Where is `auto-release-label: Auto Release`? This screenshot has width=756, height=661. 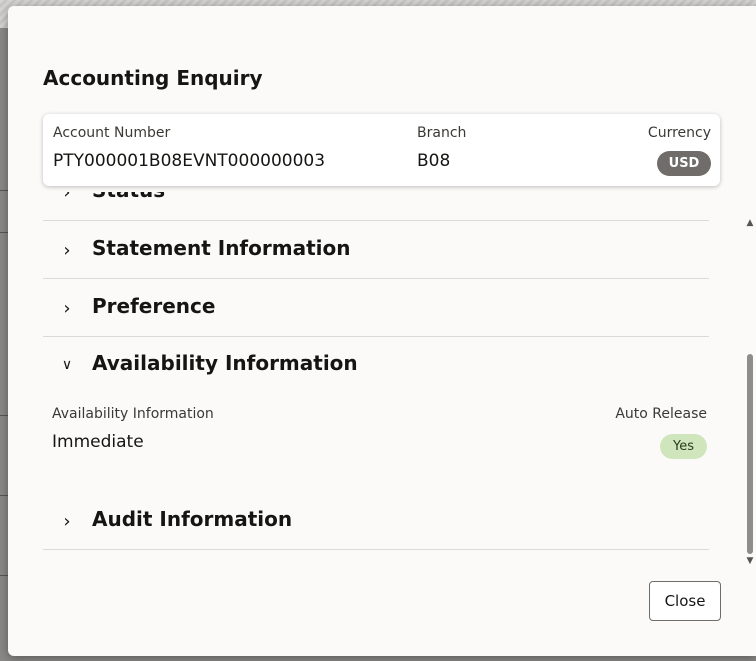
auto-release-label: Auto Release is located at coordinates (661, 414).